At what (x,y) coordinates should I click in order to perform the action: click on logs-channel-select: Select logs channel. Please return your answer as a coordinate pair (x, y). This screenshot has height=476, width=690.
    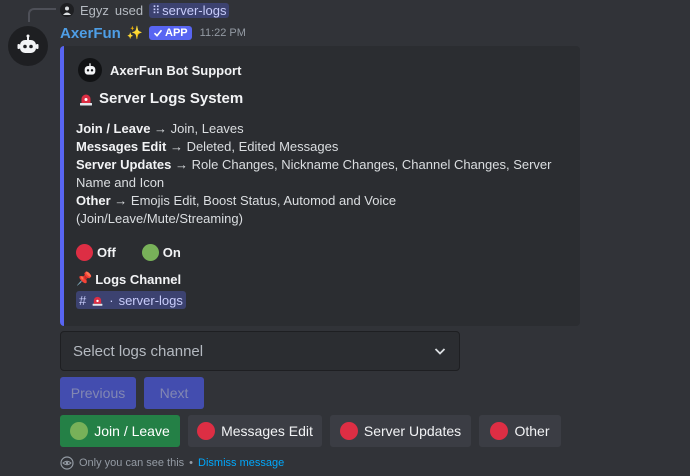
    Looking at the image, I should click on (260, 351).